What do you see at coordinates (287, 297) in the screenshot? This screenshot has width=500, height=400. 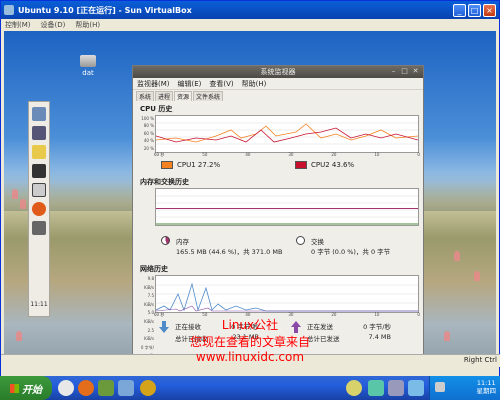 I see `receive-line` at bounding box center [287, 297].